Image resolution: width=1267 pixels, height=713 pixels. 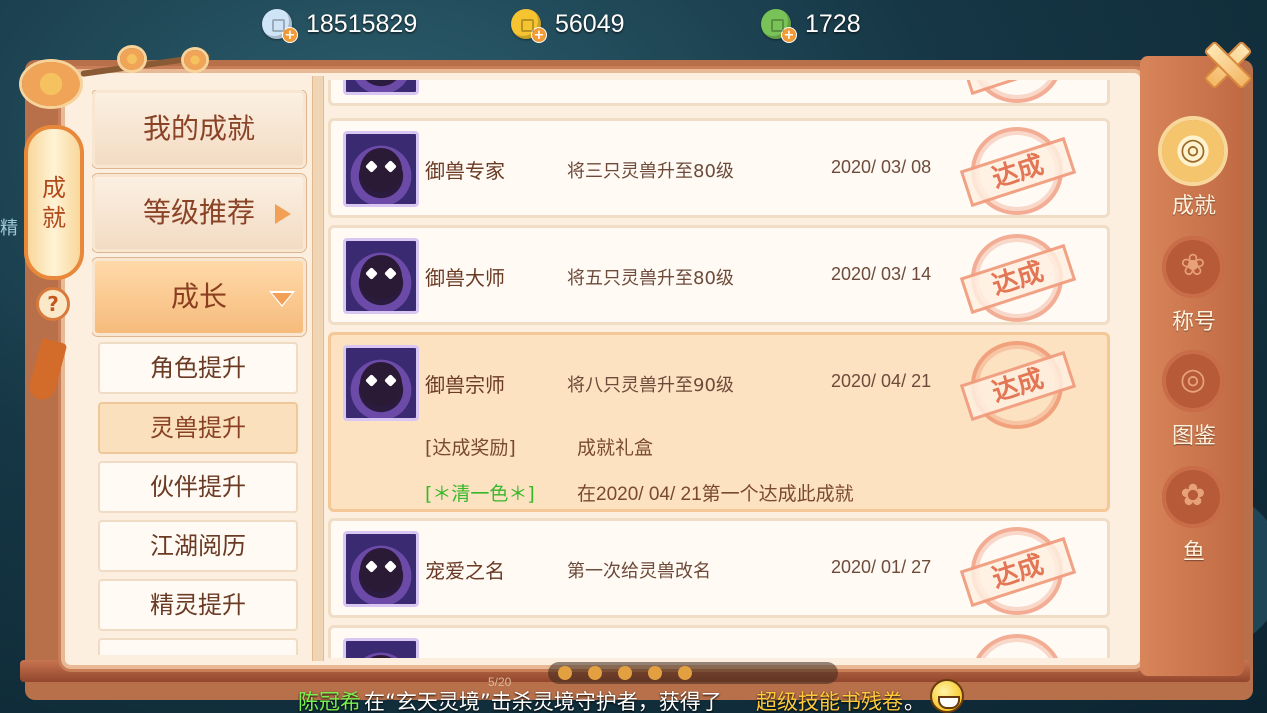 I want to click on jade-currency: + 1728, so click(x=811, y=24).